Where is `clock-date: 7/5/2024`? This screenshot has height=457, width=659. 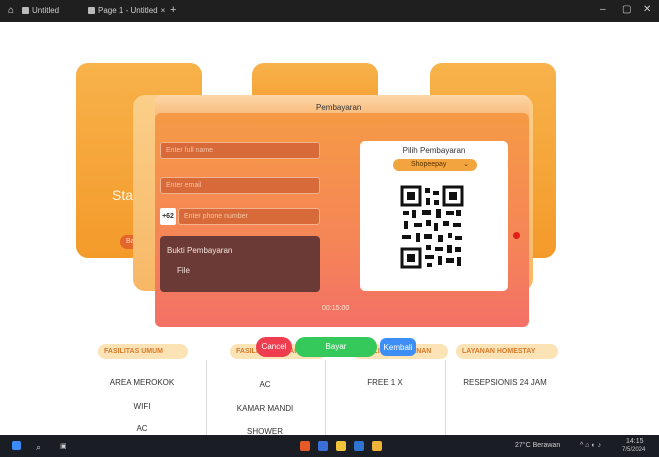
clock-date: 7/5/2024 is located at coordinates (633, 450).